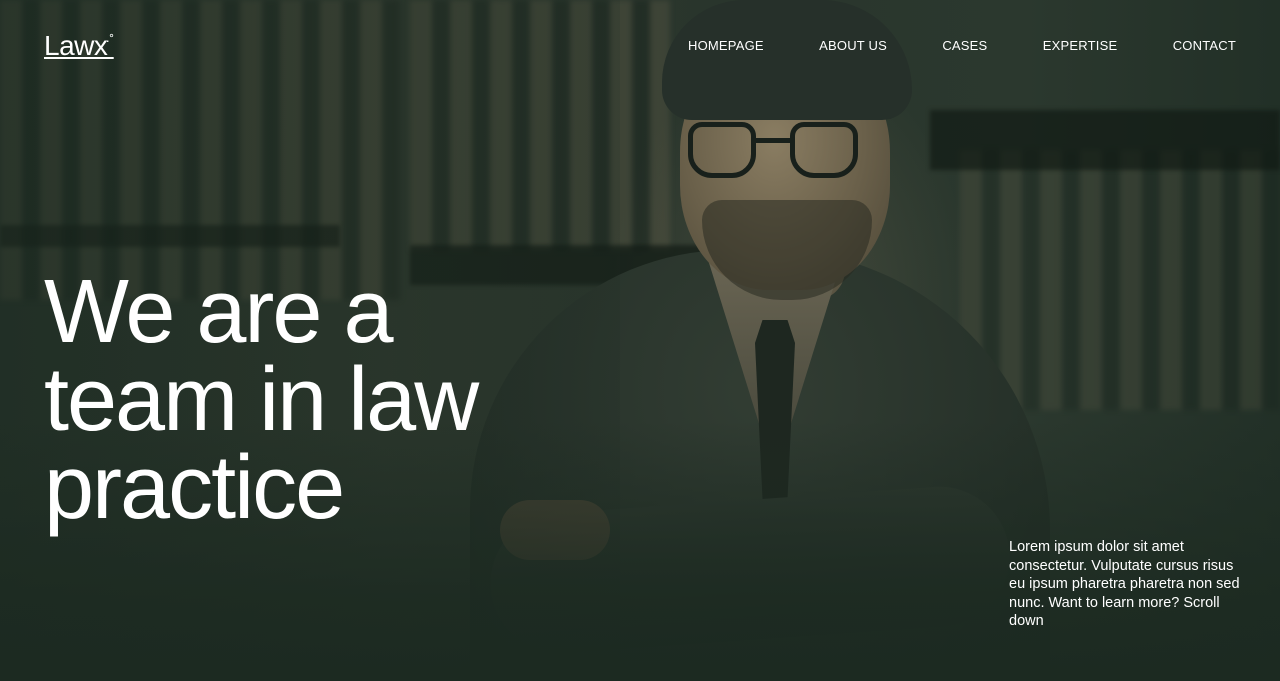 This screenshot has height=681, width=1280. Describe the element at coordinates (1204, 45) in the screenshot. I see `nav-contact: CONTACT` at that location.